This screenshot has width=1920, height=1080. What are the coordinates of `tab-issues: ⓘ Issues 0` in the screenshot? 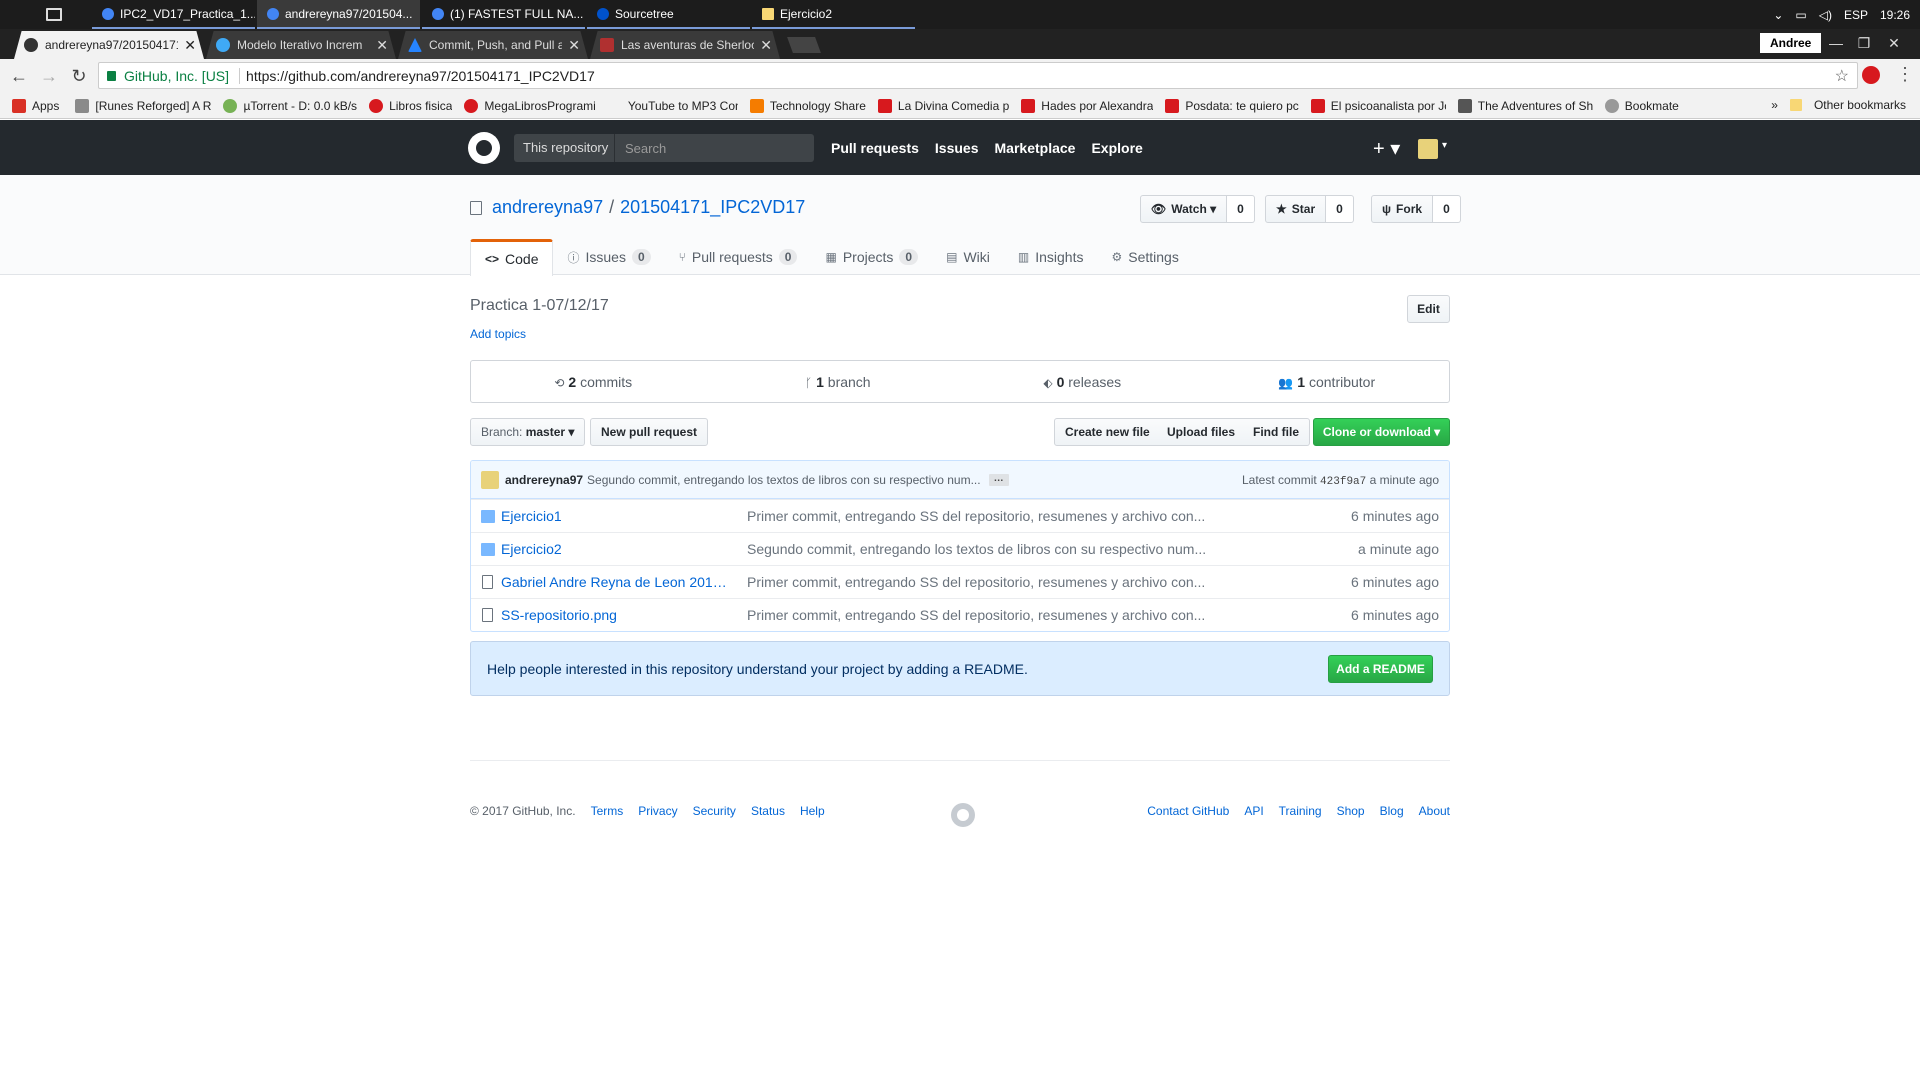 It's located at (608, 257).